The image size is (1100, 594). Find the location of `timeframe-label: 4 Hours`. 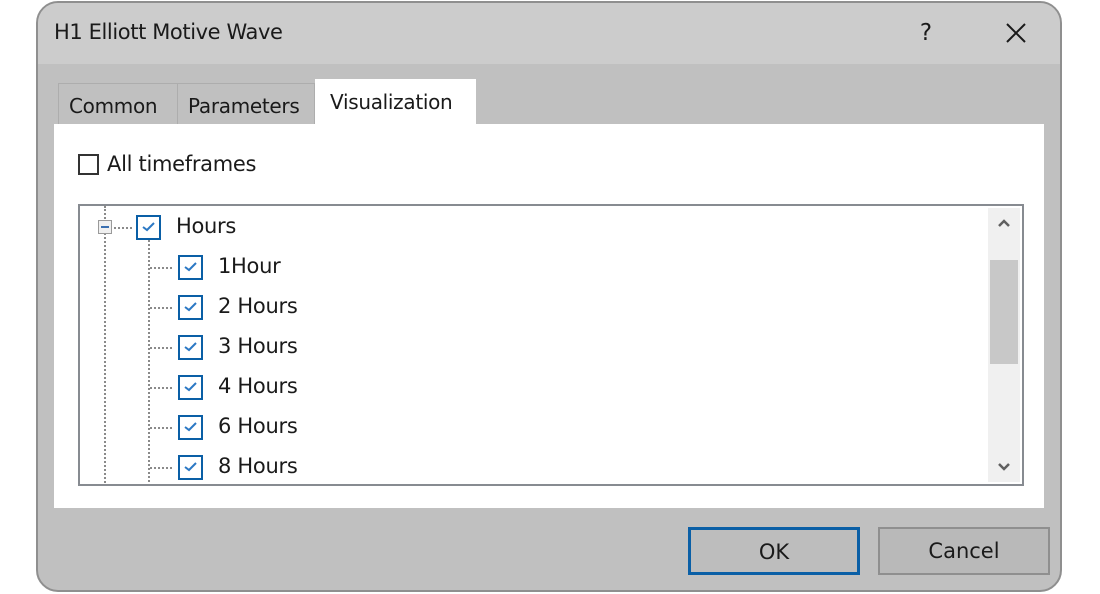

timeframe-label: 4 Hours is located at coordinates (258, 386).